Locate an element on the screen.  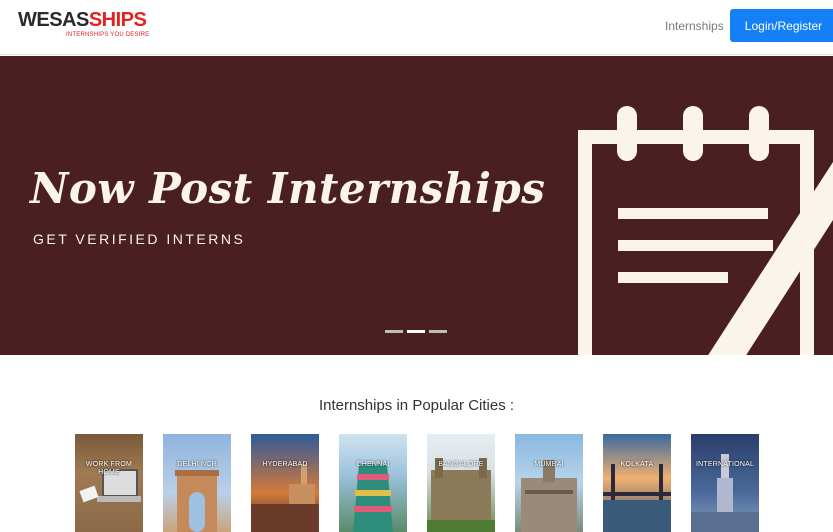
empire-state-image is located at coordinates (725, 493).